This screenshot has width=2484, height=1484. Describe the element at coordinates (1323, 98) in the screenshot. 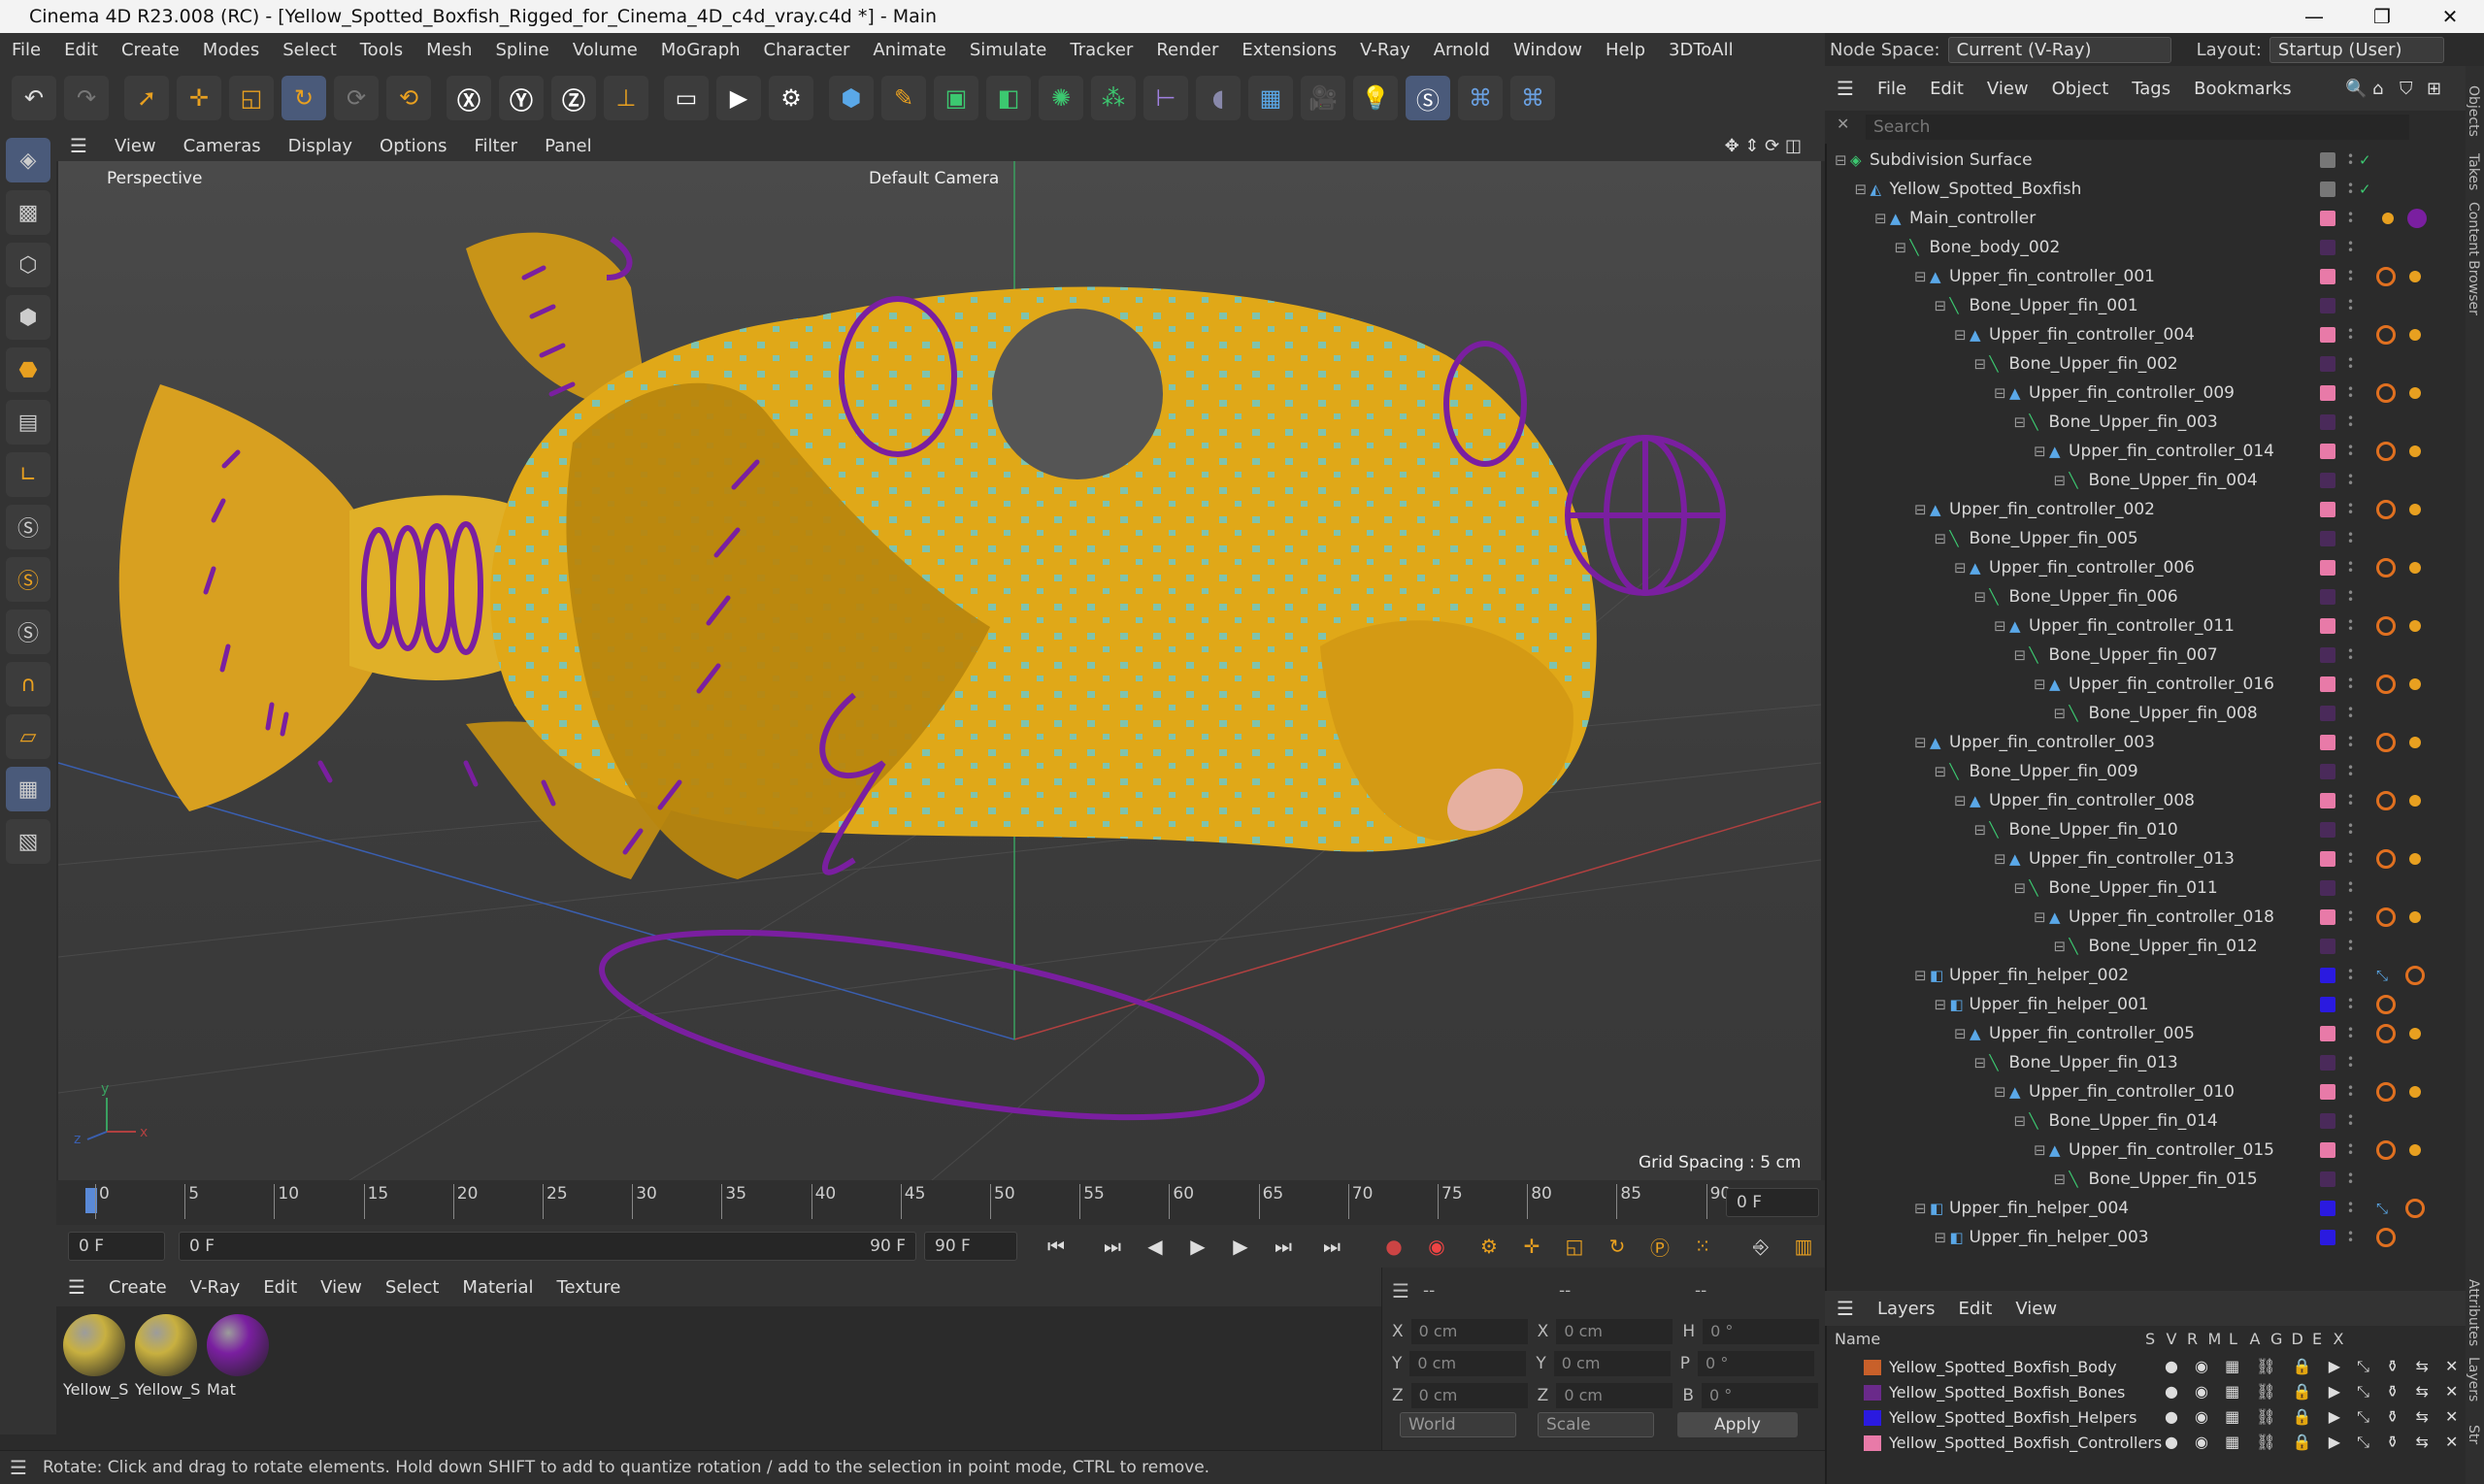

I see `camera-icon: 🎥` at that location.